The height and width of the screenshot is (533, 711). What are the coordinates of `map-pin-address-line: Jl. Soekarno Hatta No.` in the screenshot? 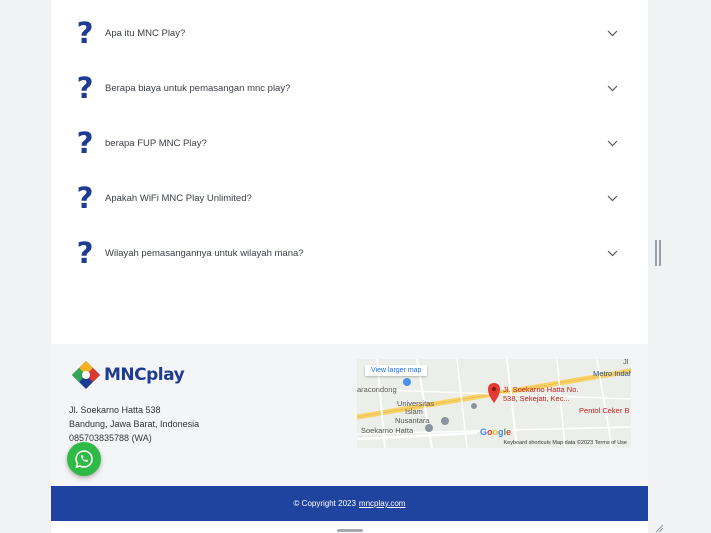 It's located at (541, 389).